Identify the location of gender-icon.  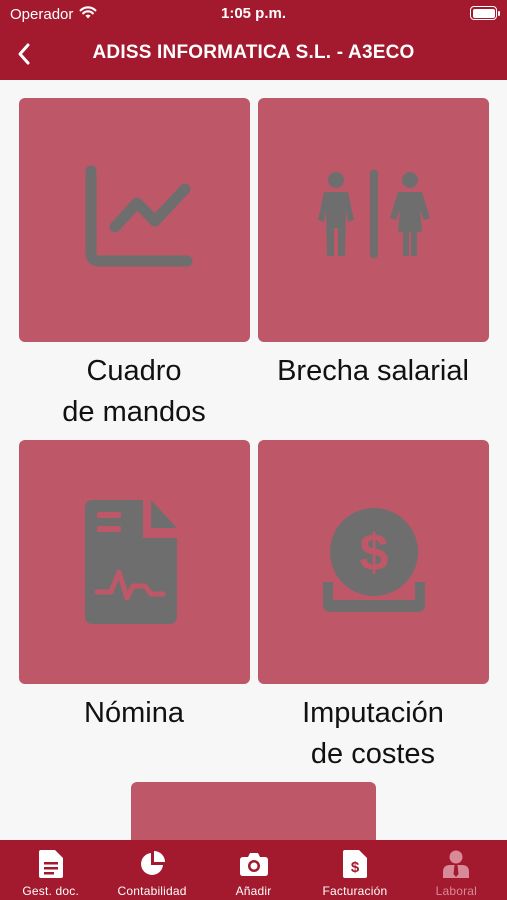
(373, 214).